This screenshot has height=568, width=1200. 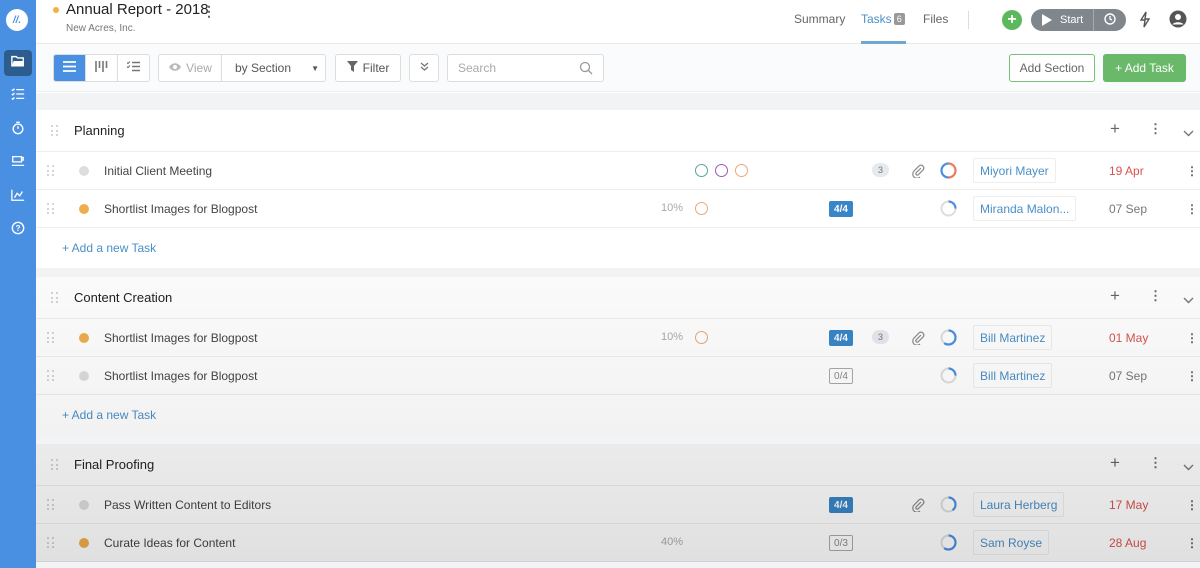 I want to click on task-name: Initial Client Meeting, so click(x=158, y=171).